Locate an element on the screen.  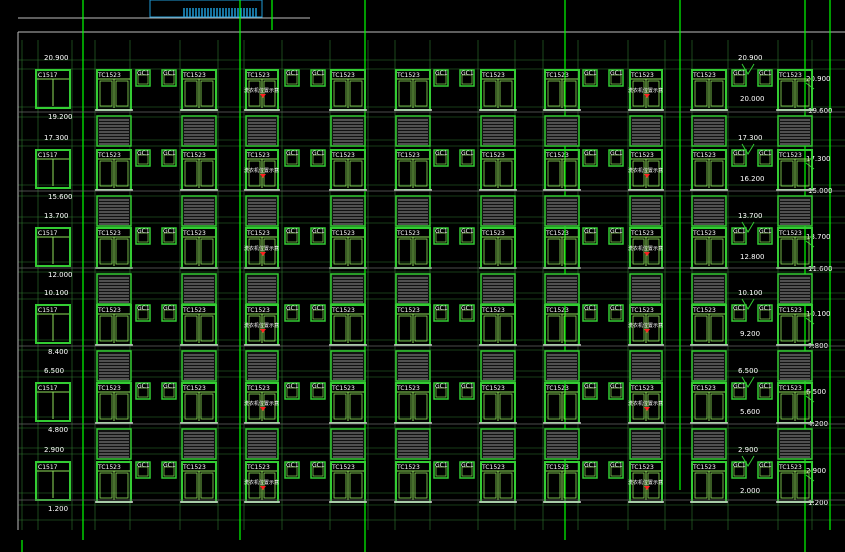
left-window: C1517 is located at coordinates (53, 89).